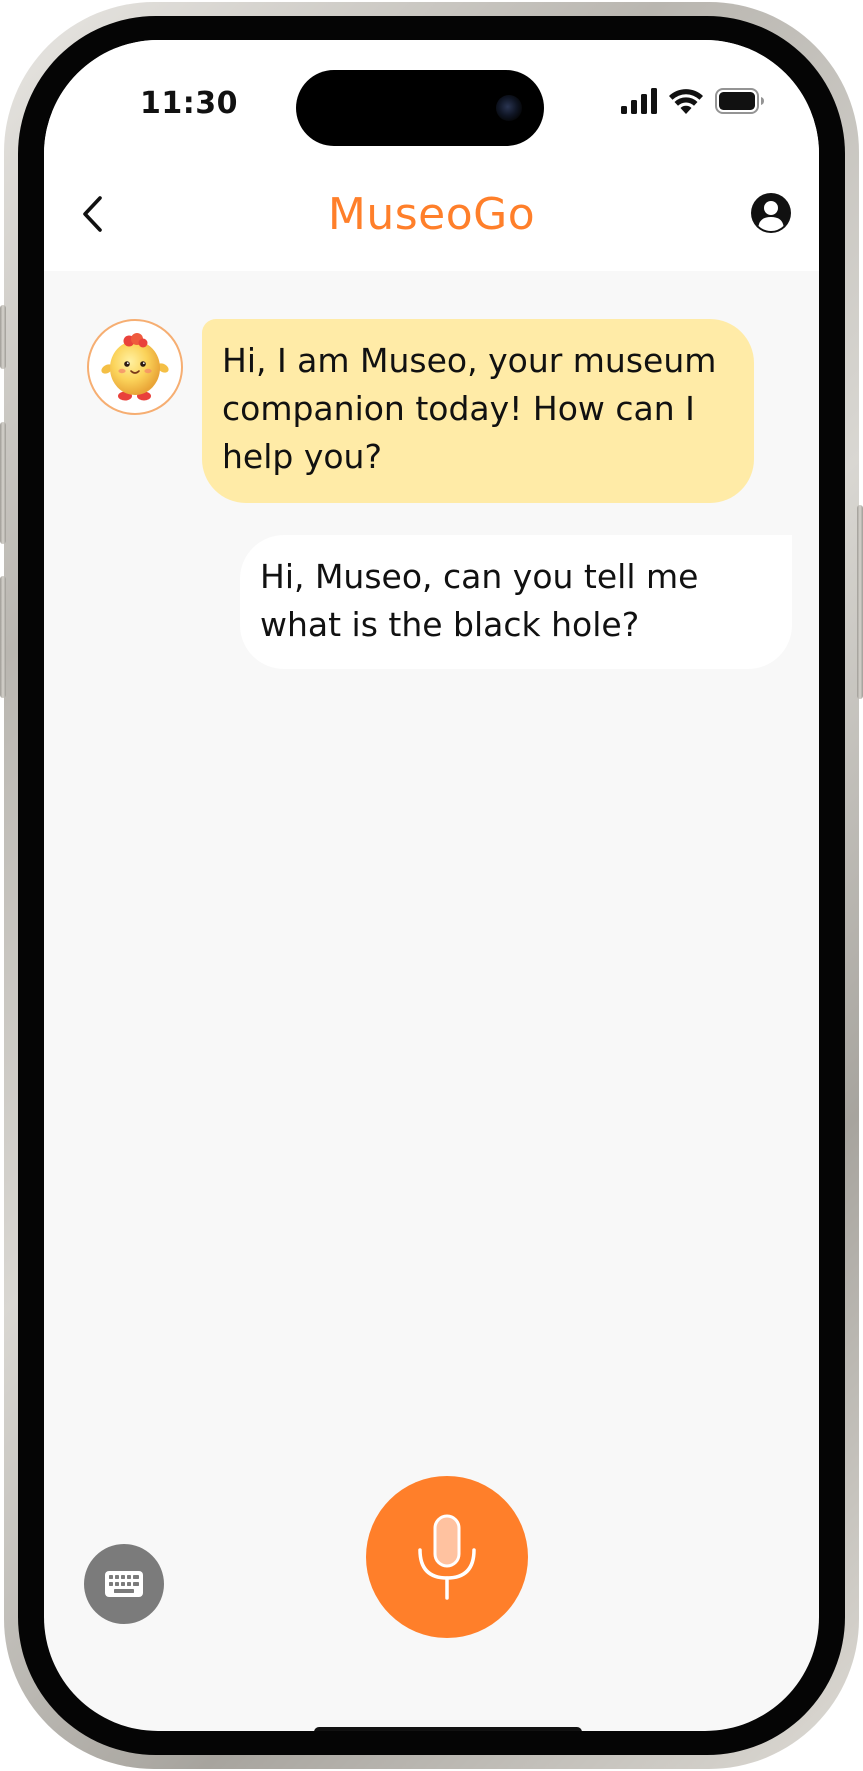  What do you see at coordinates (448, 1729) in the screenshot?
I see `home-indicator` at bounding box center [448, 1729].